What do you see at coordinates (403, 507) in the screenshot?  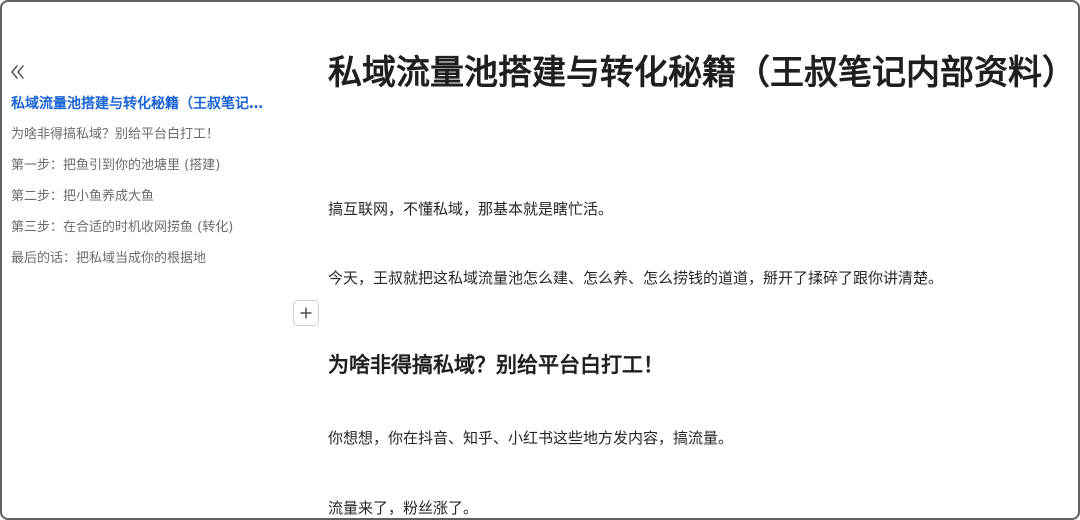 I see `paragraph: 流量来了，粉丝涨了。` at bounding box center [403, 507].